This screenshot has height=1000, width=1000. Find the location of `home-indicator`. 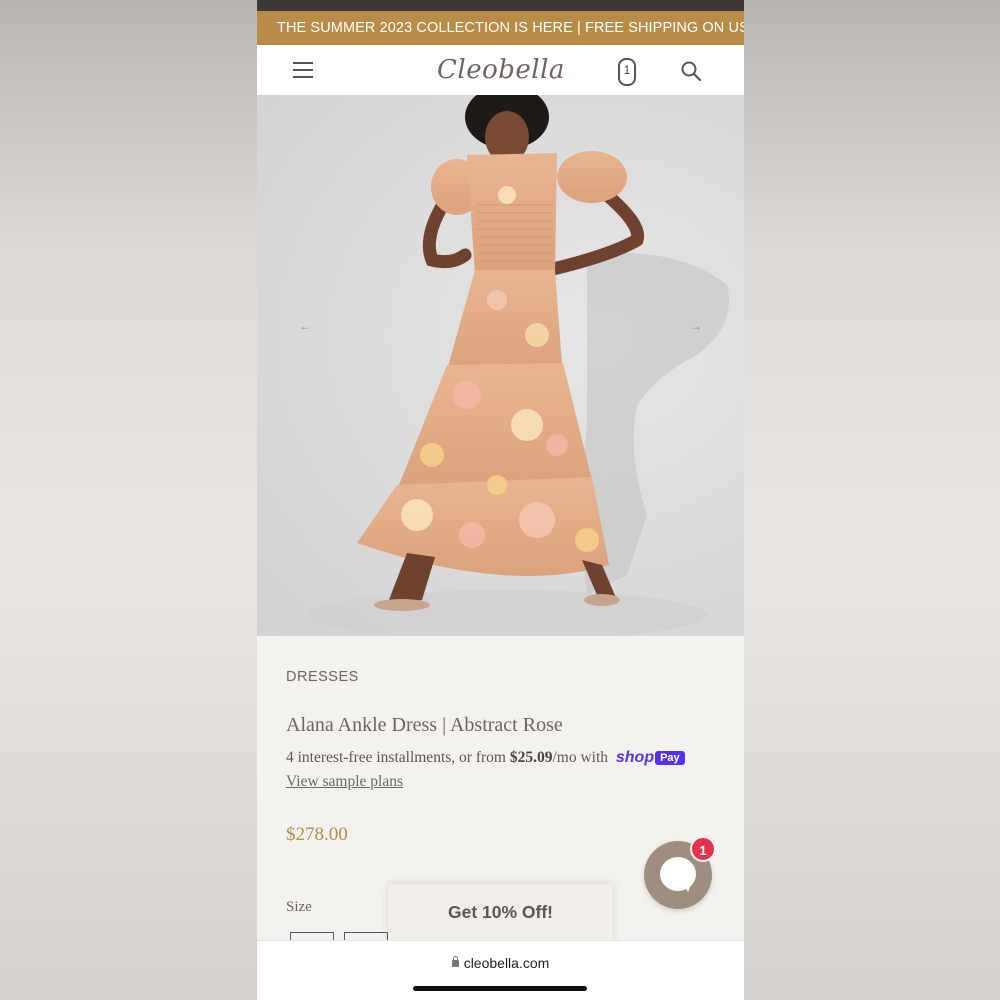

home-indicator is located at coordinates (500, 988).